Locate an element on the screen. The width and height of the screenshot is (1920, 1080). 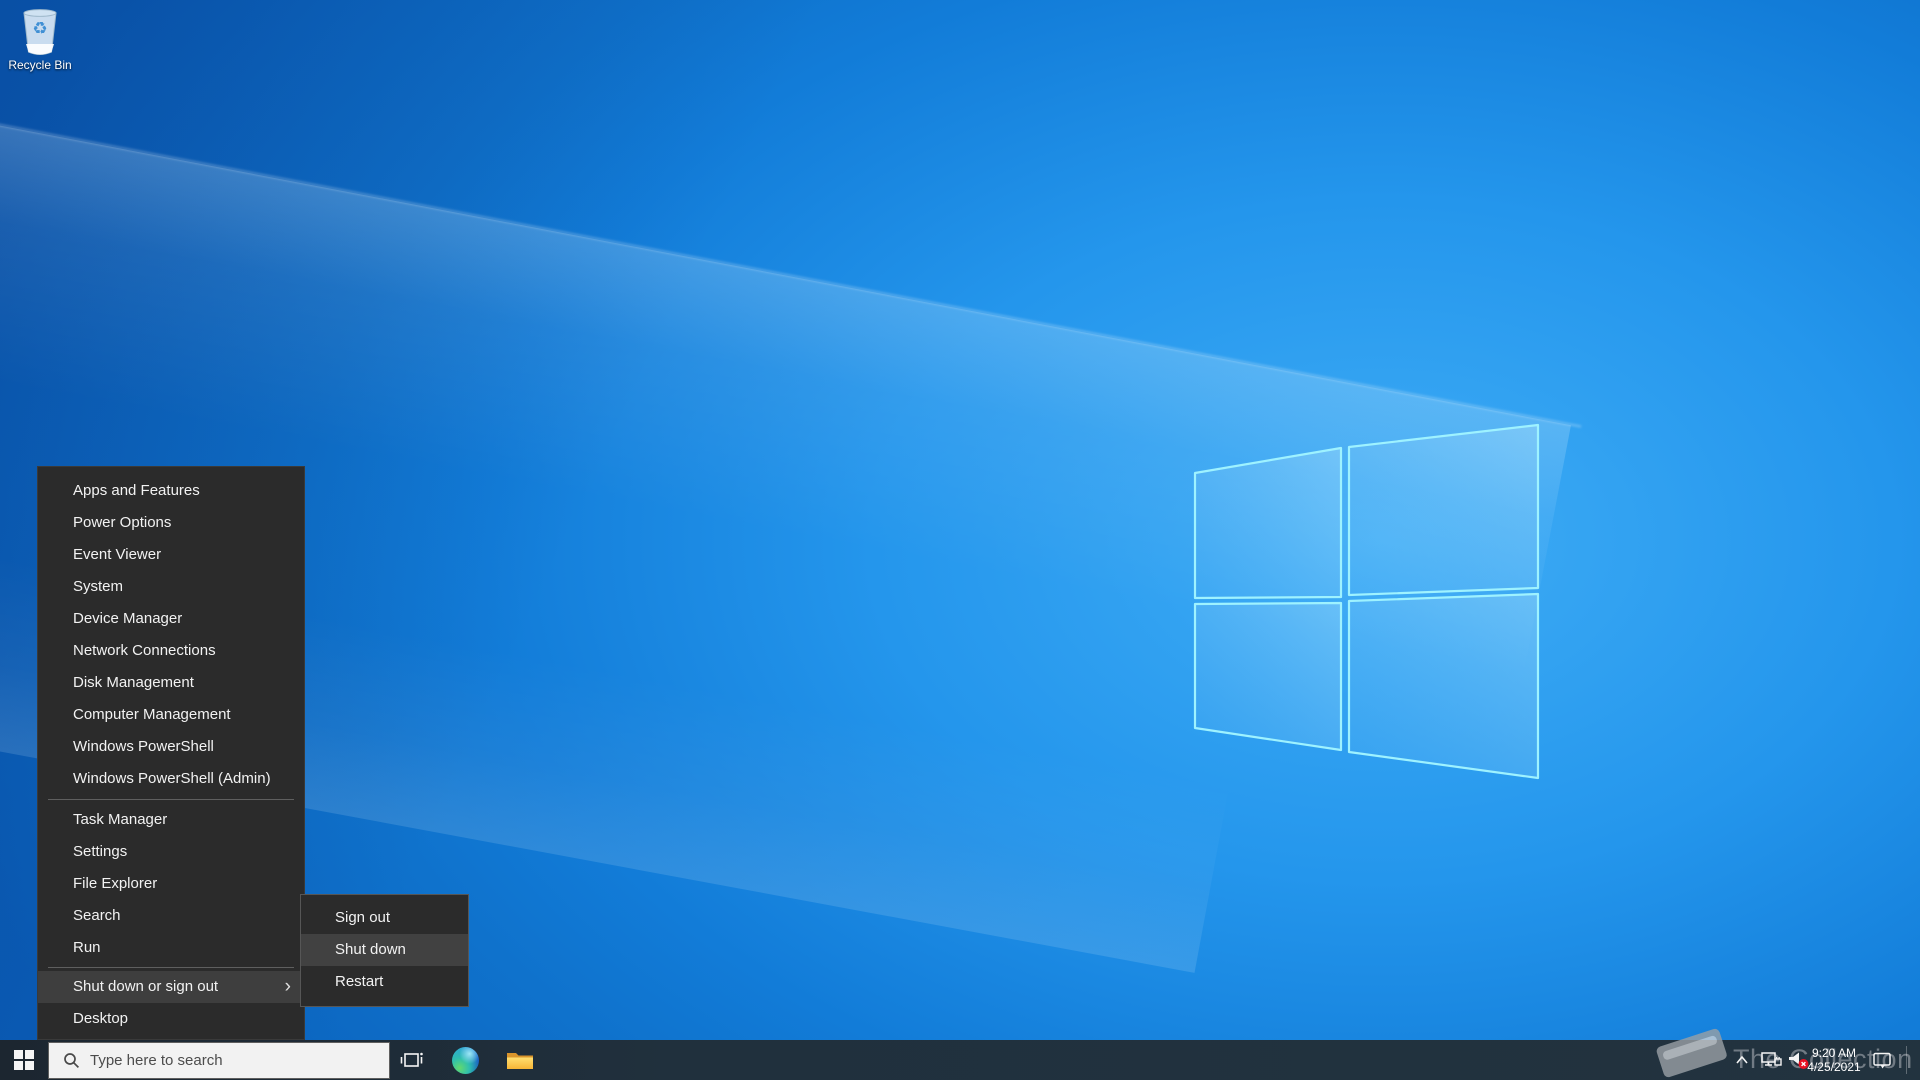
menu-item-device-manager: Device Manager is located at coordinates (171, 619).